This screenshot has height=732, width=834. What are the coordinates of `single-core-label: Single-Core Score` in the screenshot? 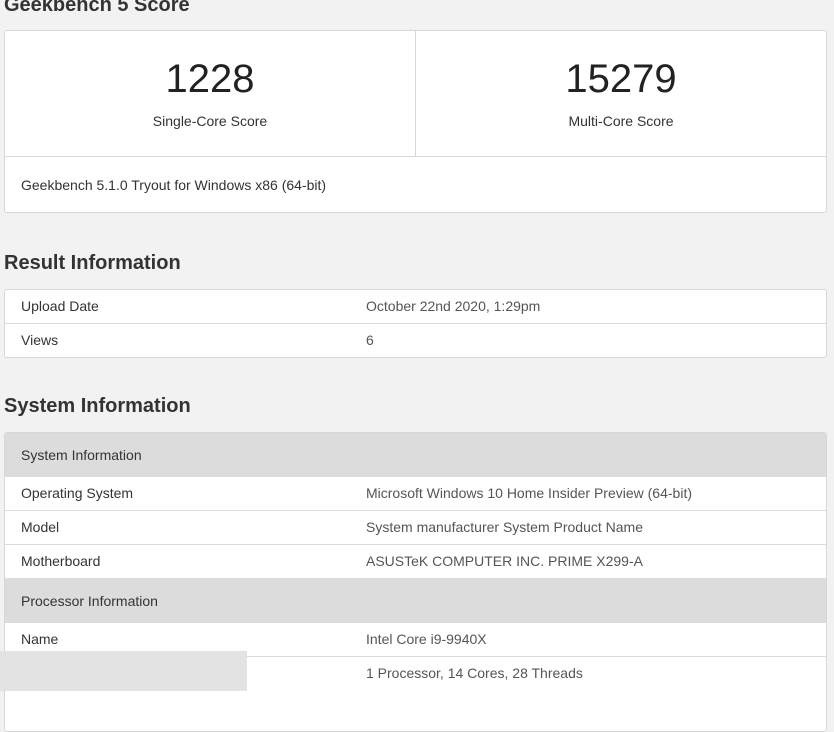 It's located at (210, 121).